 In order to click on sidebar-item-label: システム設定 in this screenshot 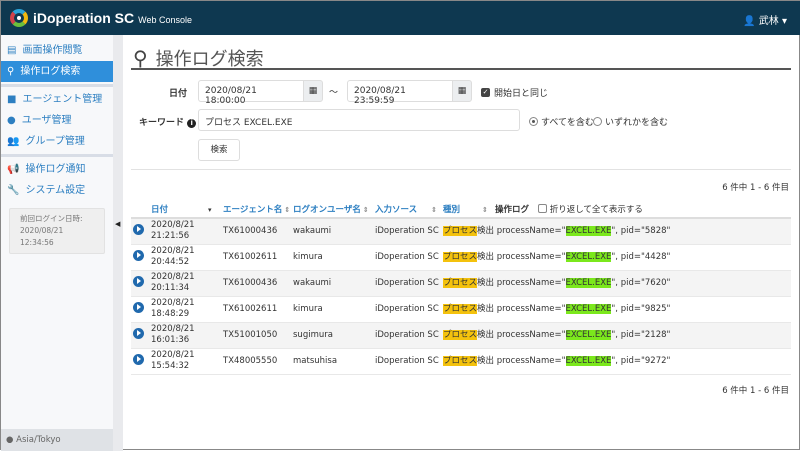, I will do `click(55, 190)`.